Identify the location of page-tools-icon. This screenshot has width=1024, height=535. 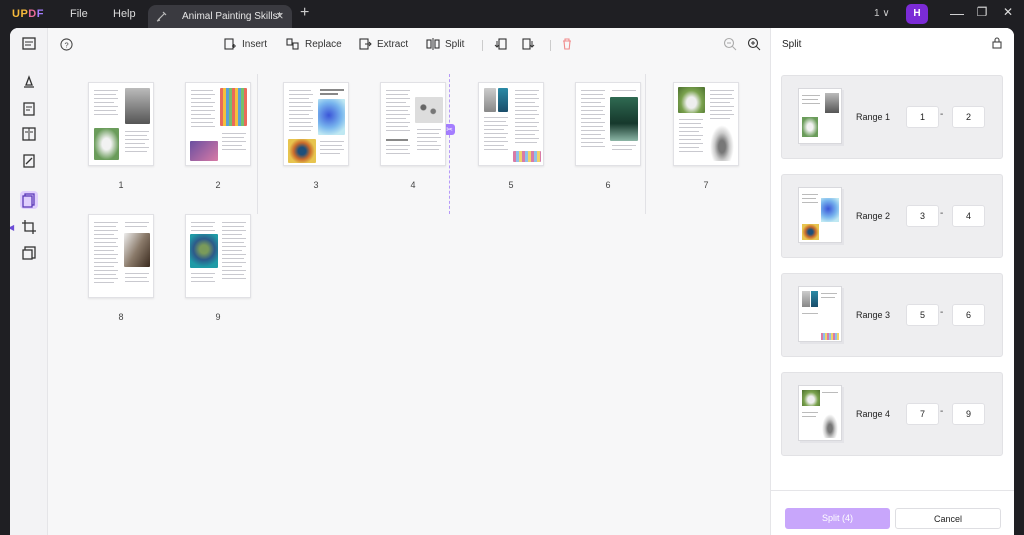
(29, 253).